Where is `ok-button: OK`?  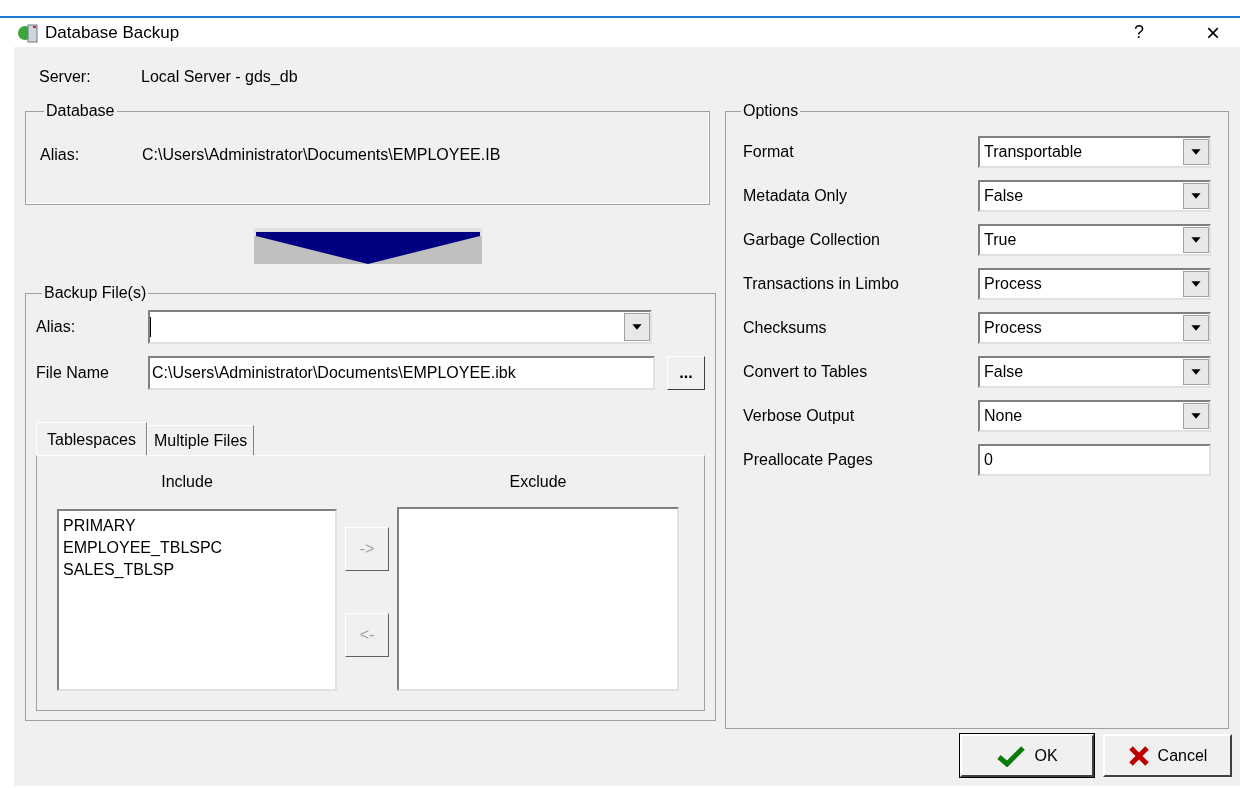
ok-button: OK is located at coordinates (1027, 755).